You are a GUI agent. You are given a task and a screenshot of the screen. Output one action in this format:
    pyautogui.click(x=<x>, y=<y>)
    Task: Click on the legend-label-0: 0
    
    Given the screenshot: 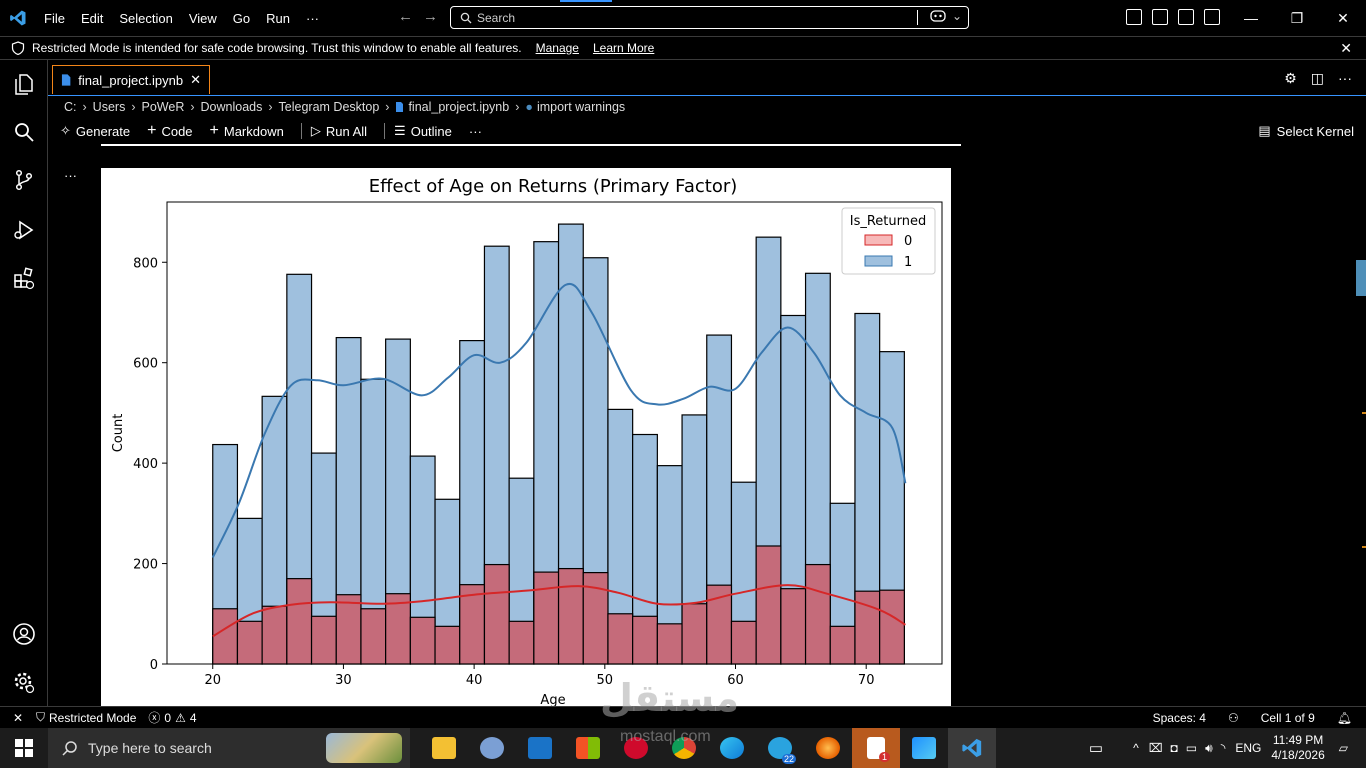 What is the action you would take?
    pyautogui.click(x=908, y=241)
    